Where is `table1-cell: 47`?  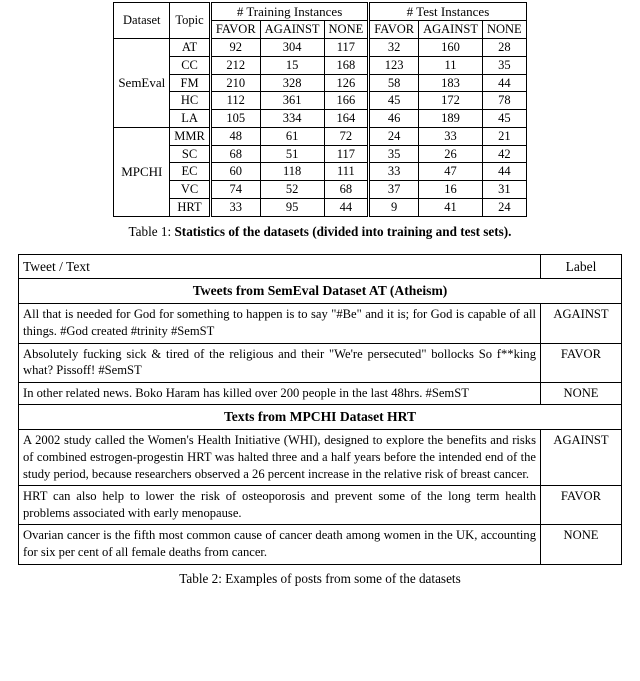 table1-cell: 47 is located at coordinates (450, 172).